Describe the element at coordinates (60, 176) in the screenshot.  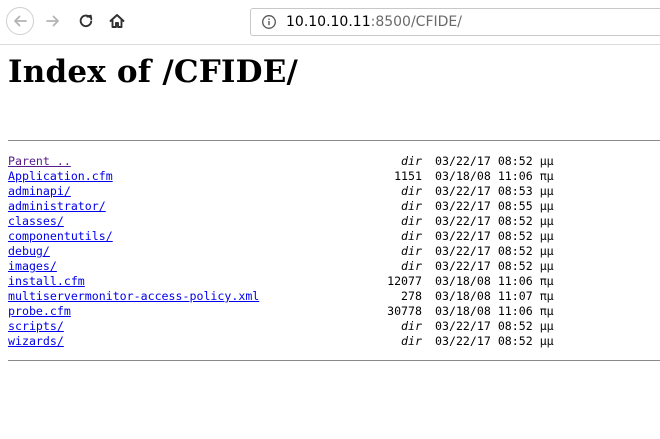
I see `link-application-cfm: Application.cfm` at that location.